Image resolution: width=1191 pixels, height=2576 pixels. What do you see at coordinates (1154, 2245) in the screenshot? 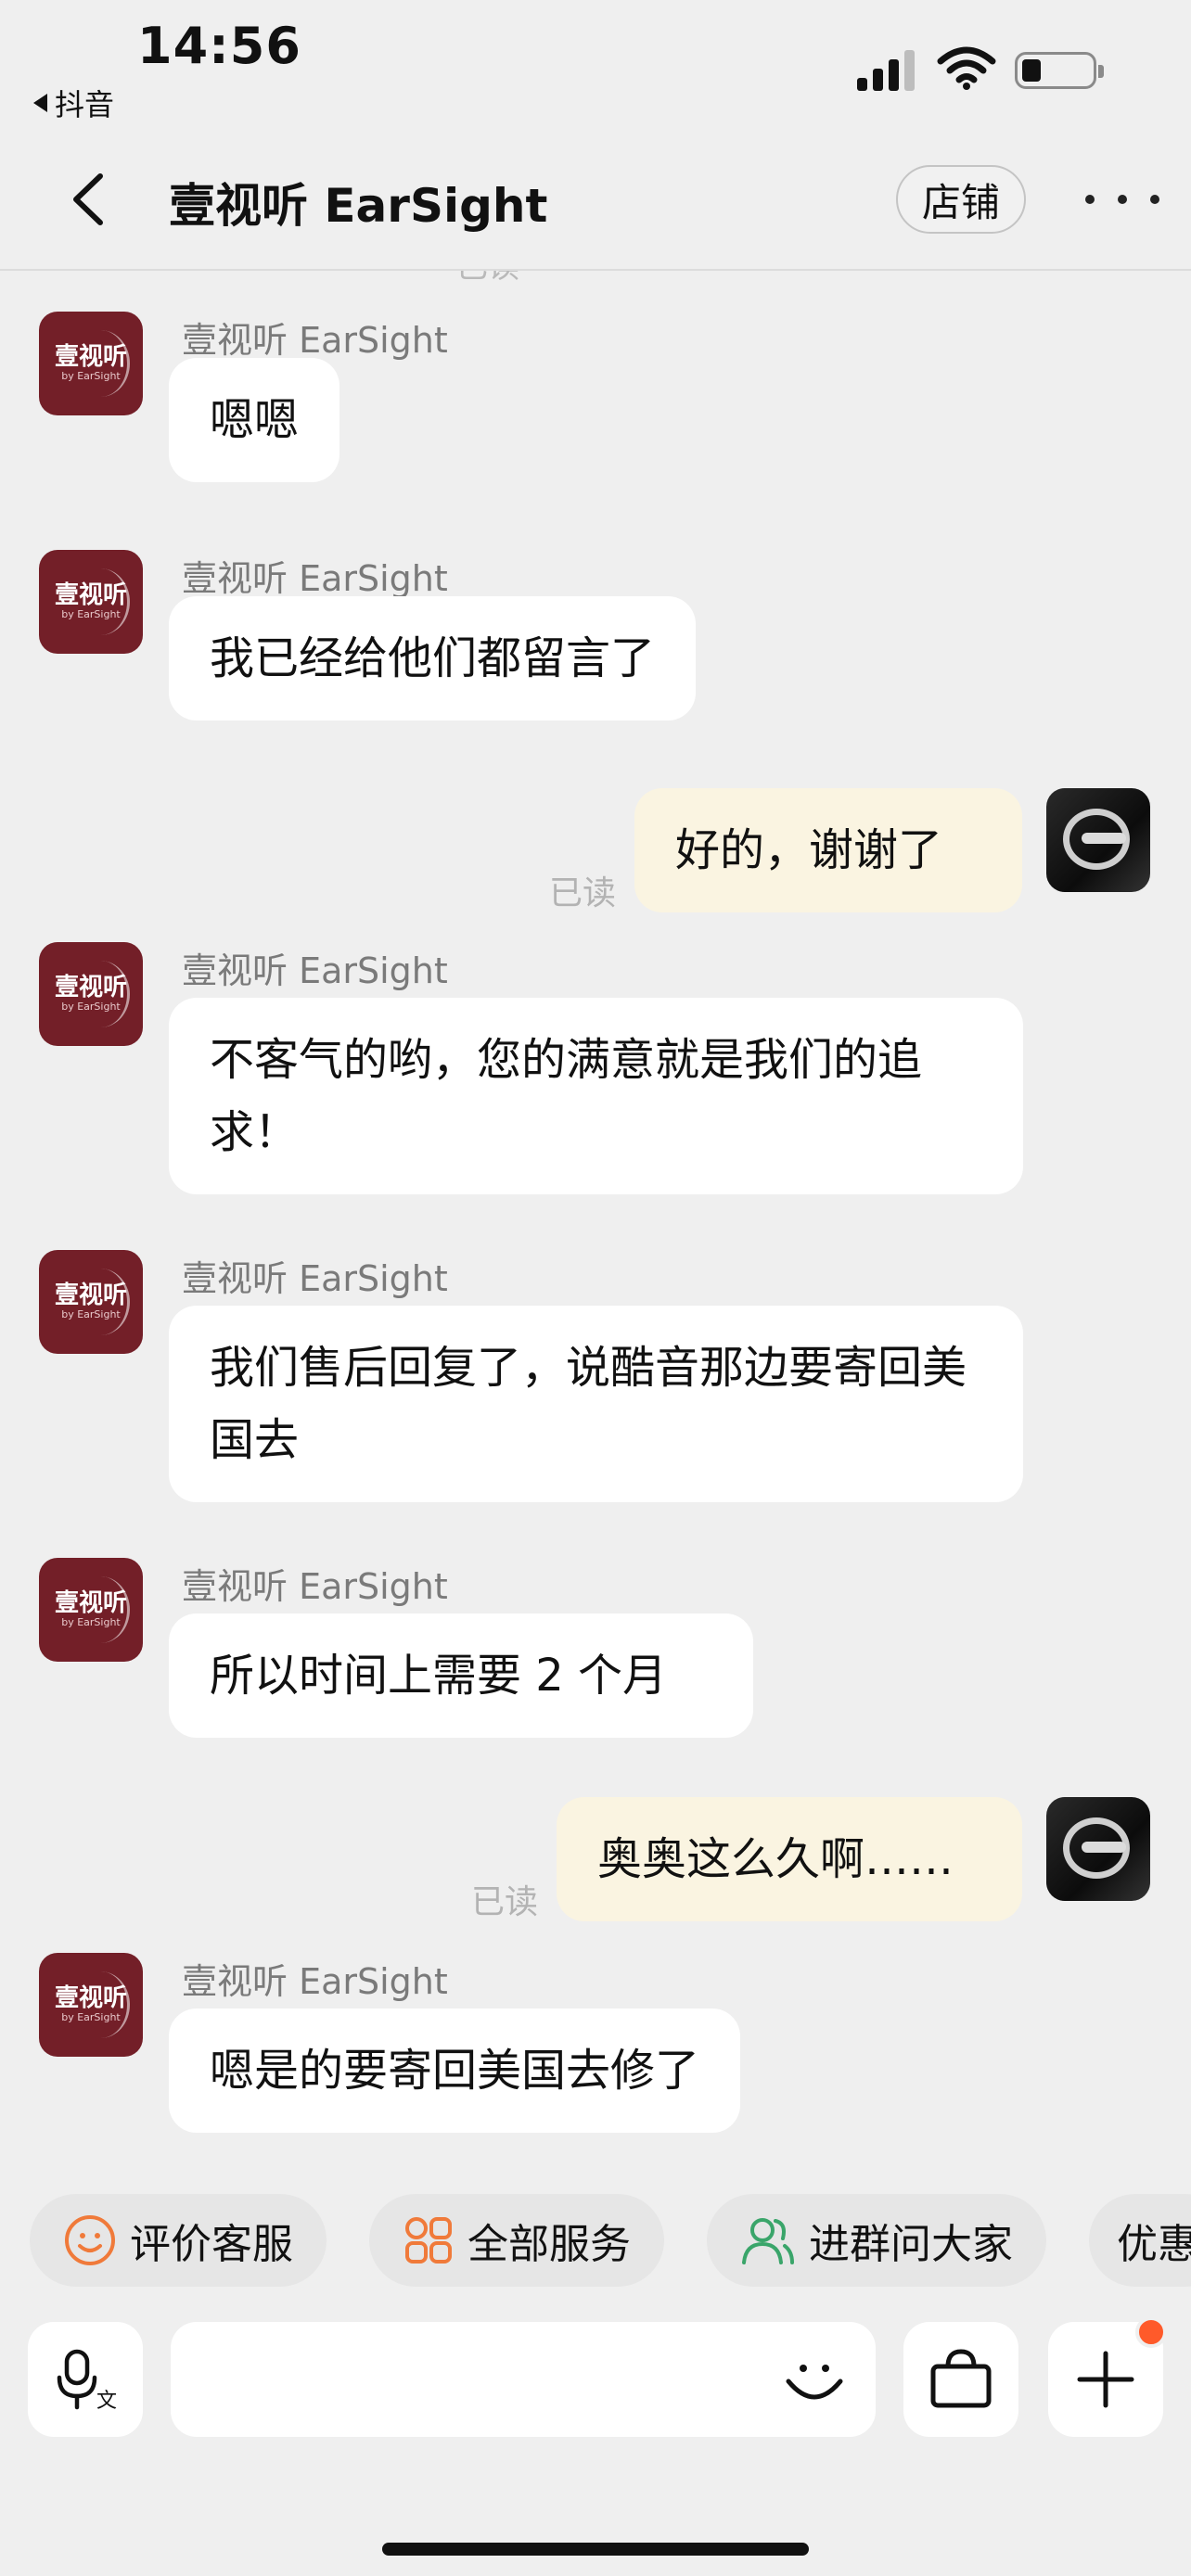
I see `chip-label: 优惠` at bounding box center [1154, 2245].